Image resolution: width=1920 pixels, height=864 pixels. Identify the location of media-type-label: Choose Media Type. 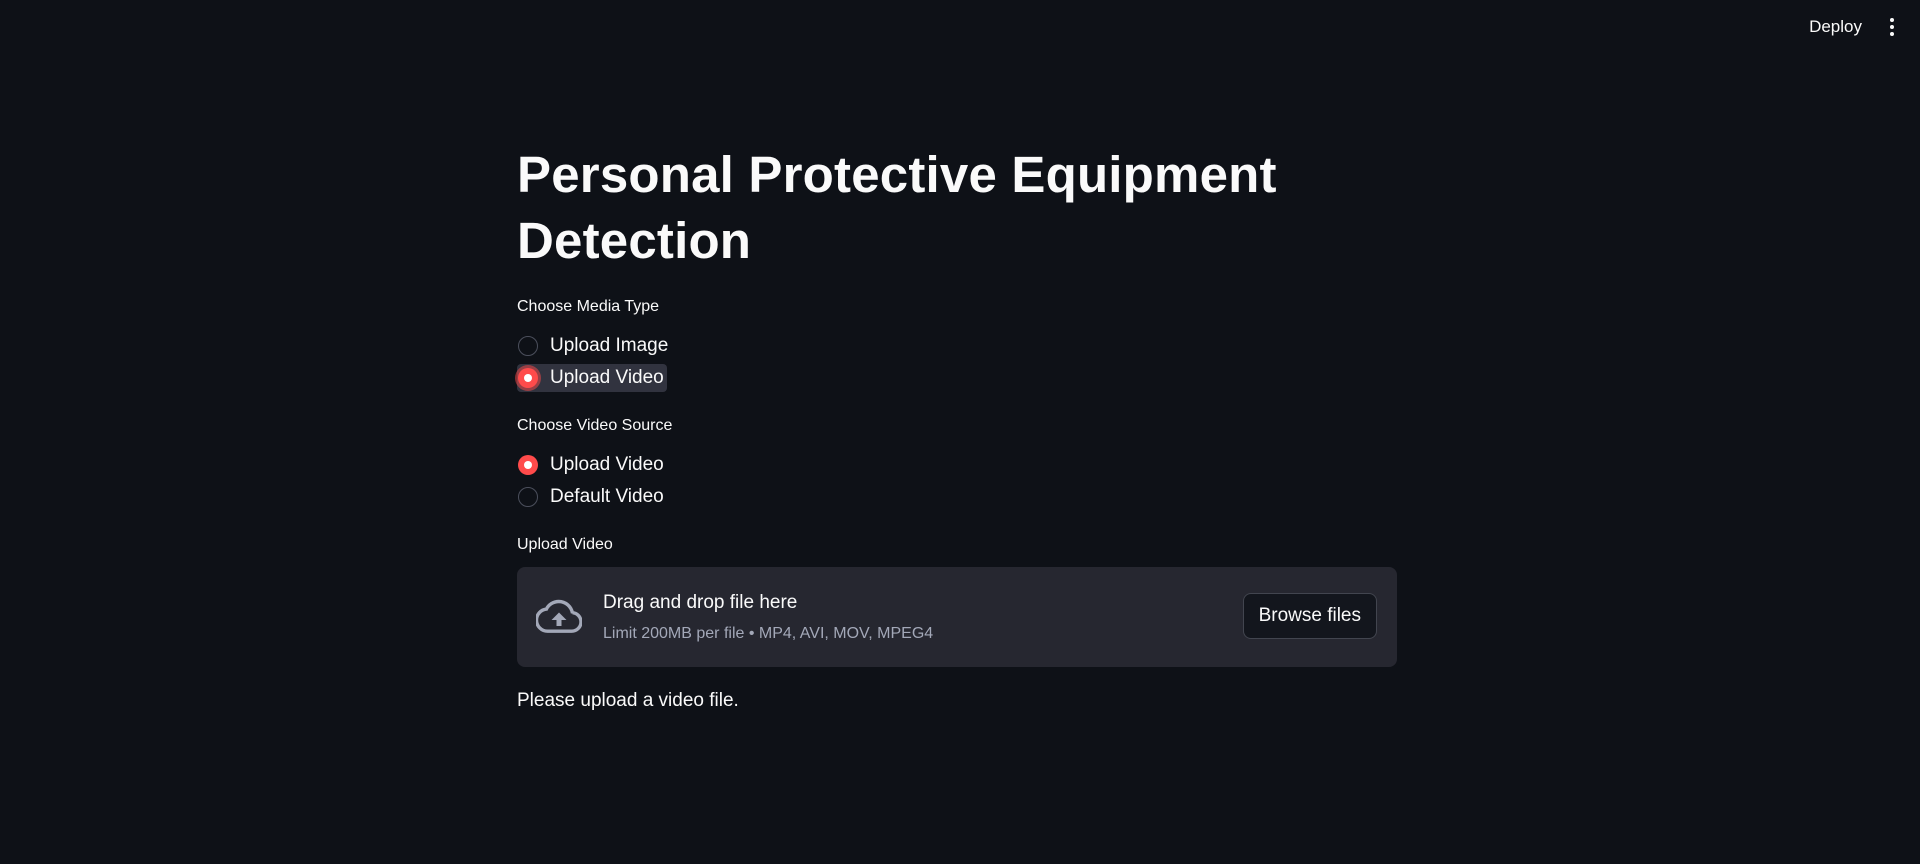
(588, 306).